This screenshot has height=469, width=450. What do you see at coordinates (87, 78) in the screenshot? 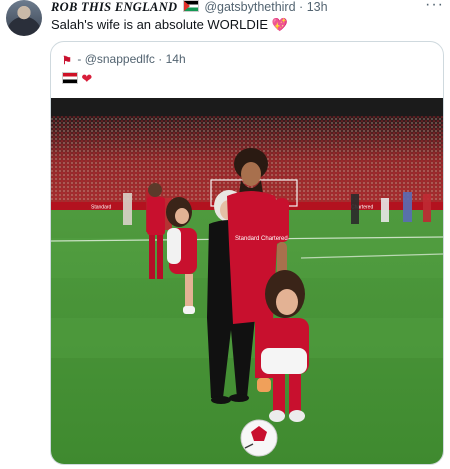
I see `red-heart-icon: ❤` at bounding box center [87, 78].